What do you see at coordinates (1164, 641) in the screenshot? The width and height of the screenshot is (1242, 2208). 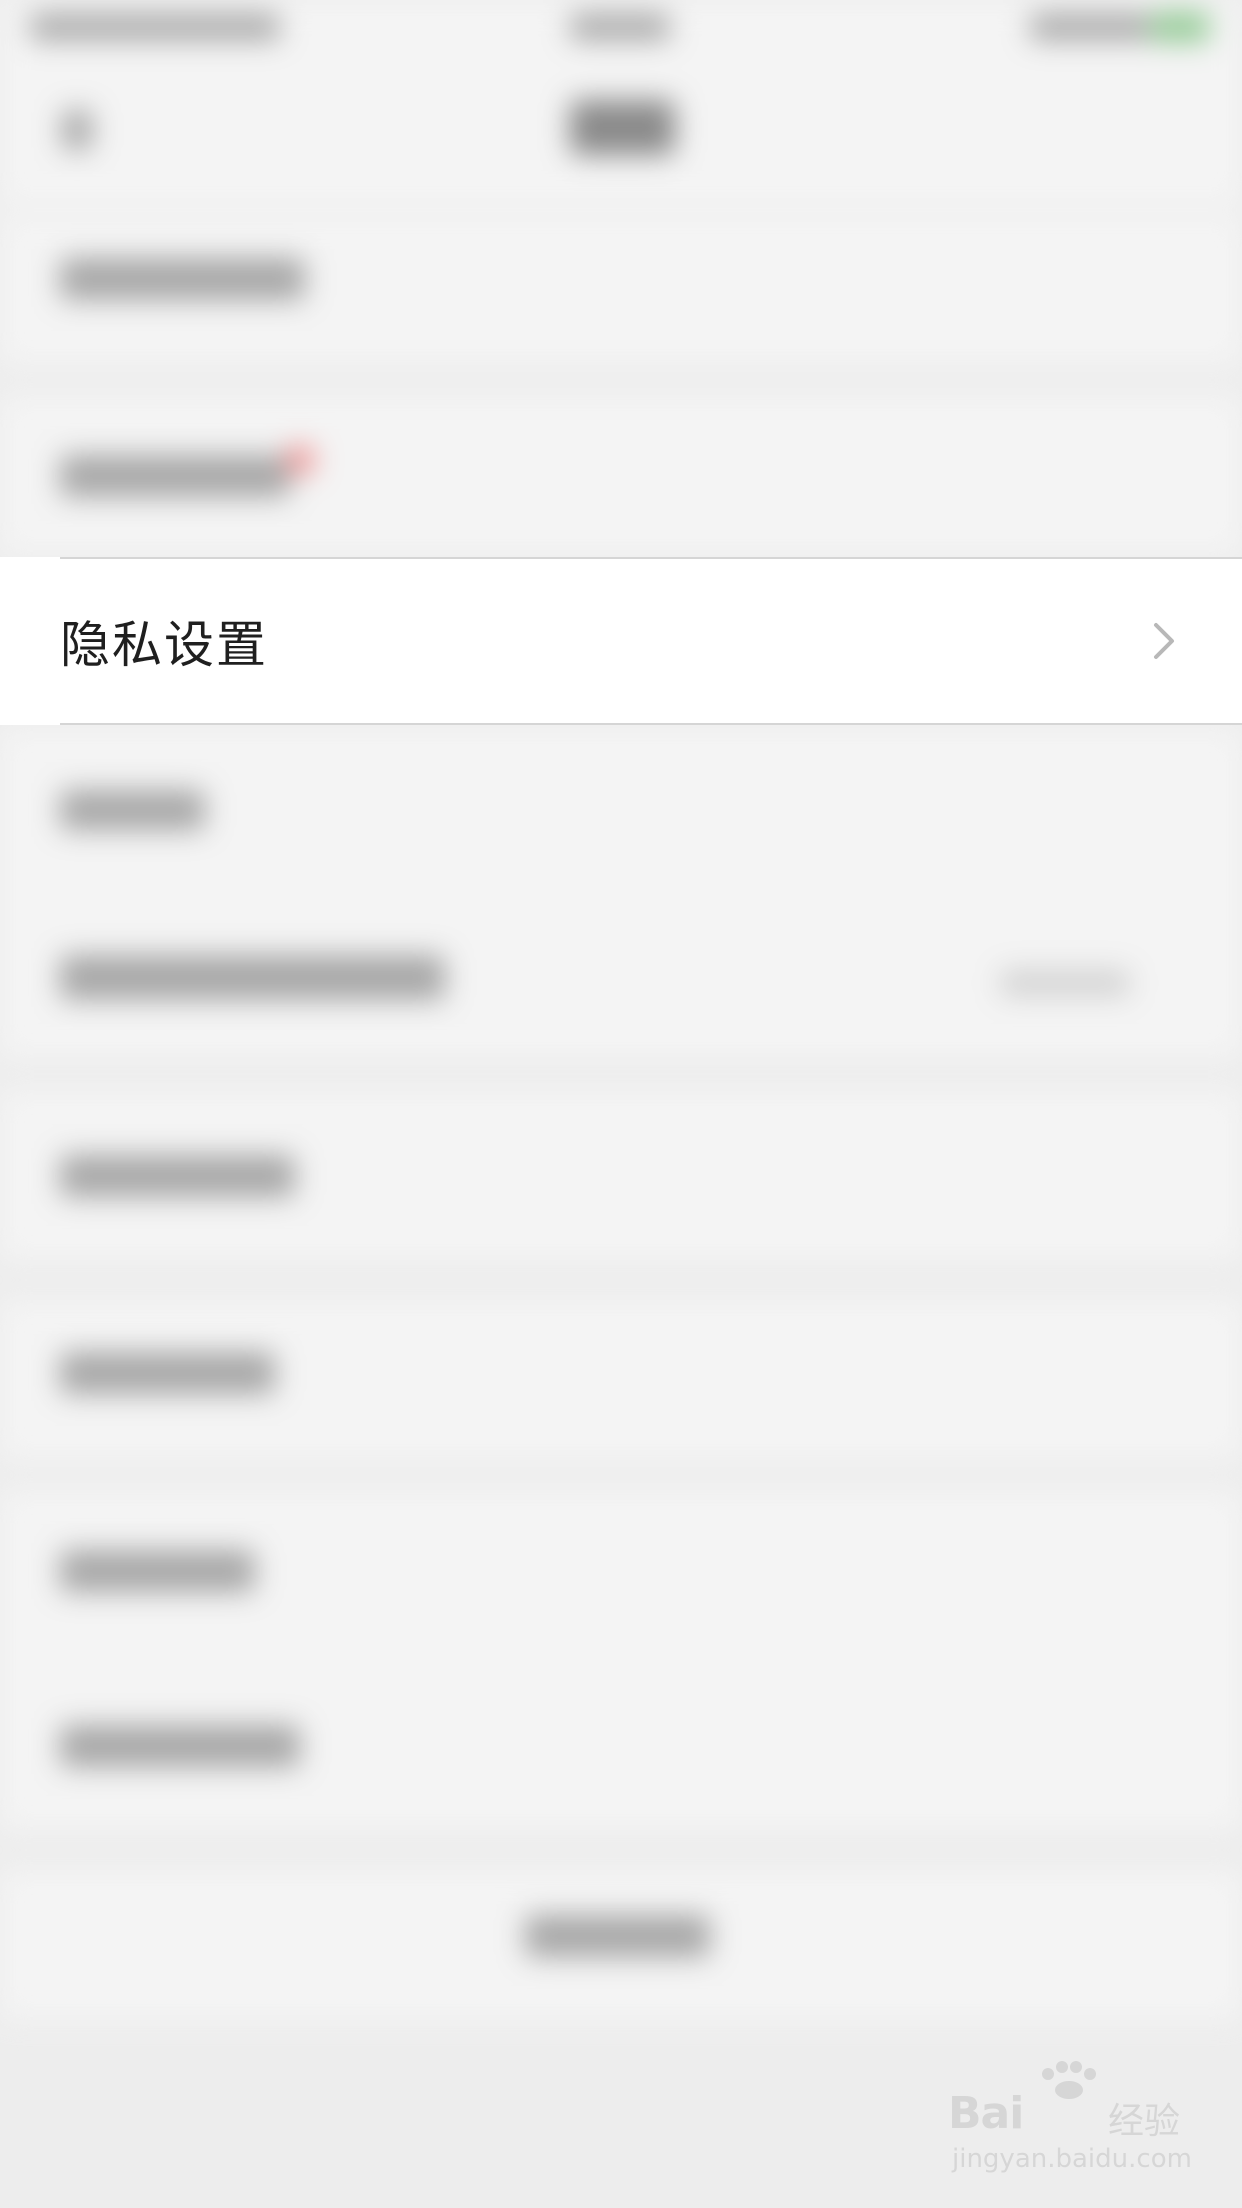 I see `chevron-right-icon` at bounding box center [1164, 641].